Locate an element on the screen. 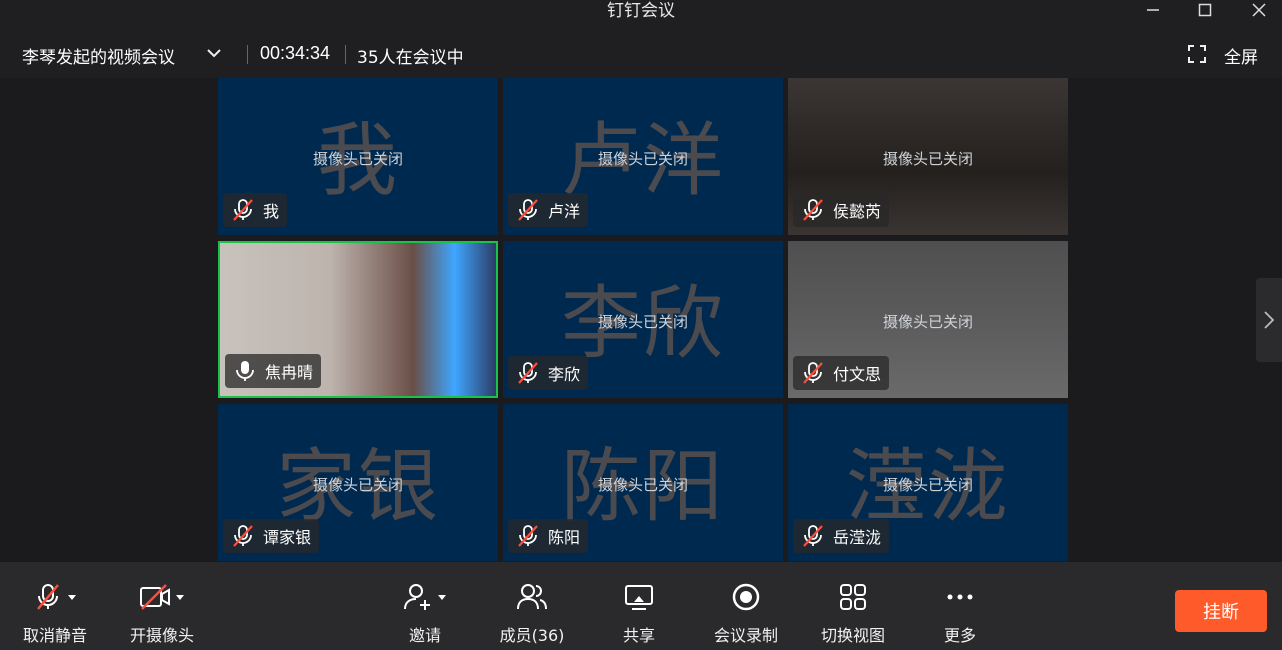  participant-count: 35人在会议中 is located at coordinates (410, 58).